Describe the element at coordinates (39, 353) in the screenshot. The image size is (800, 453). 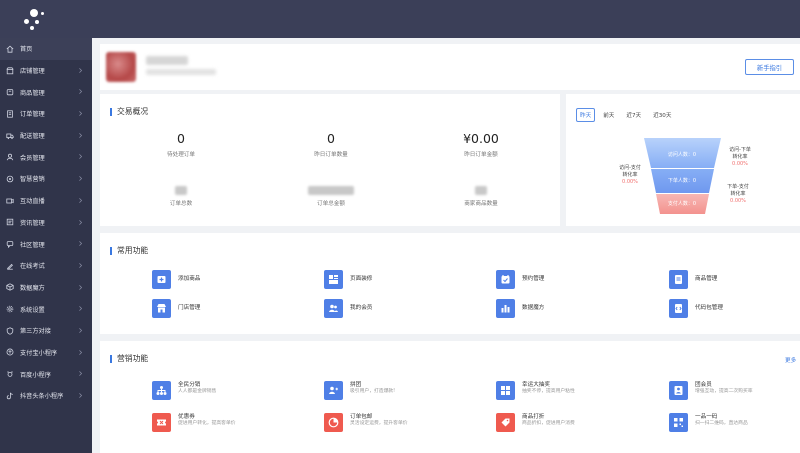
I see `sidebar-item-label: 支付宝小程序` at that location.